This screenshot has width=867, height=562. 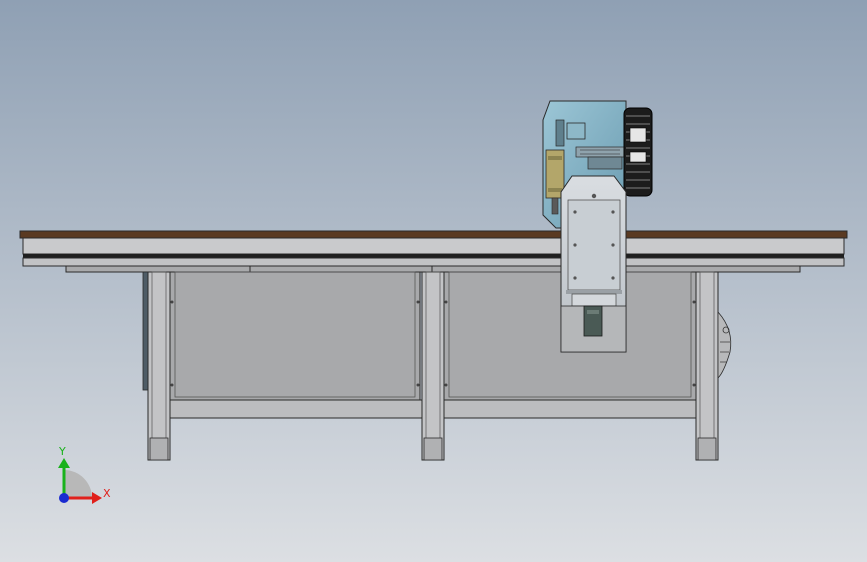 What do you see at coordinates (433, 366) in the screenshot?
I see `table-leg-middle` at bounding box center [433, 366].